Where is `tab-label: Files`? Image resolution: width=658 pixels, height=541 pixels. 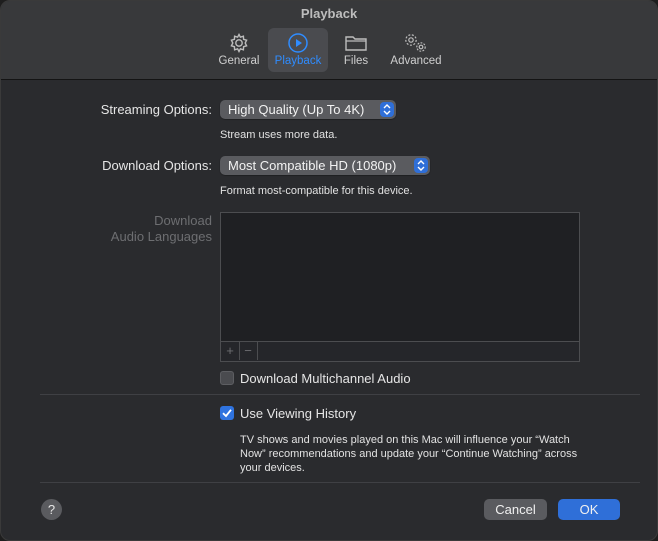 tab-label: Files is located at coordinates (356, 61).